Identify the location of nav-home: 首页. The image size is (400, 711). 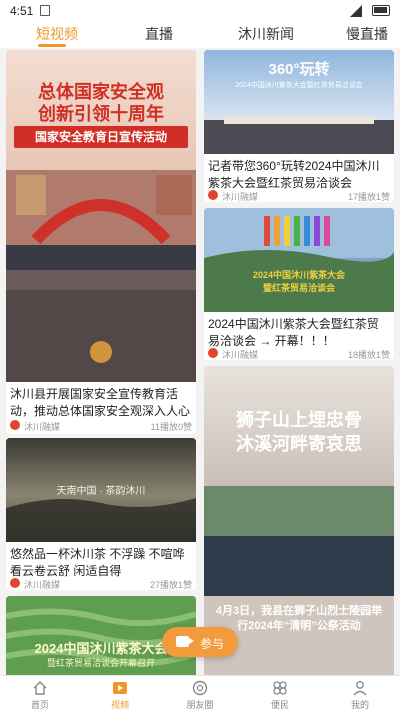
(40, 693).